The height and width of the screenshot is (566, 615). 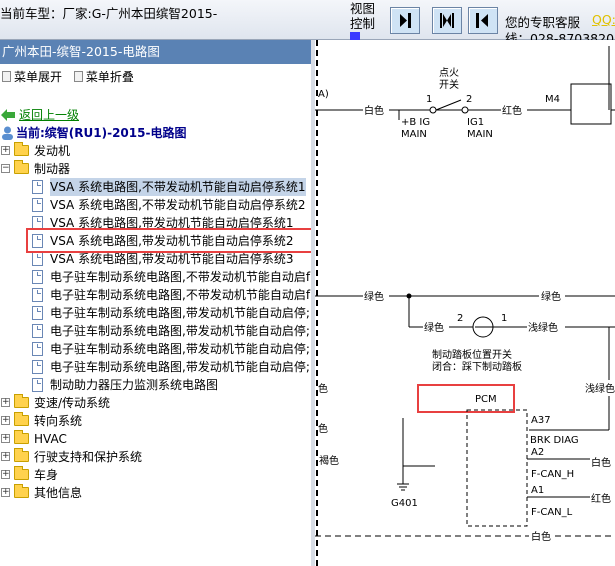 I want to click on wire-color-white-3: 白色, so click(x=541, y=536).